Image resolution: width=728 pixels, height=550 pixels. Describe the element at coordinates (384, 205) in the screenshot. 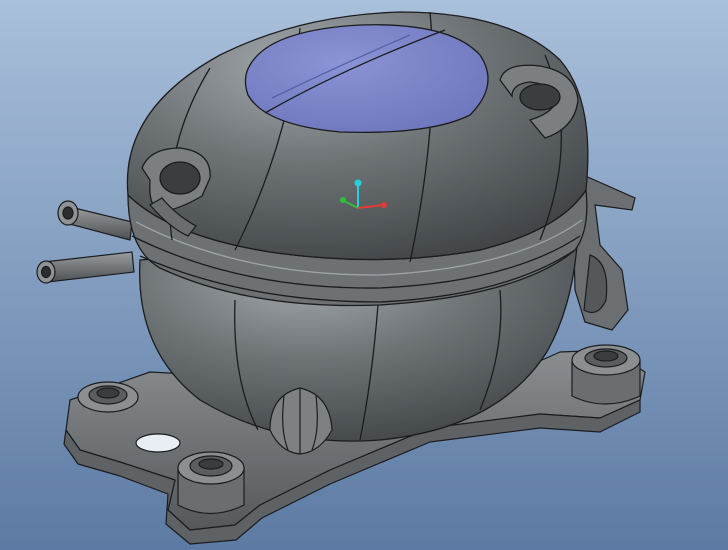

I see `triad-x-tip` at that location.